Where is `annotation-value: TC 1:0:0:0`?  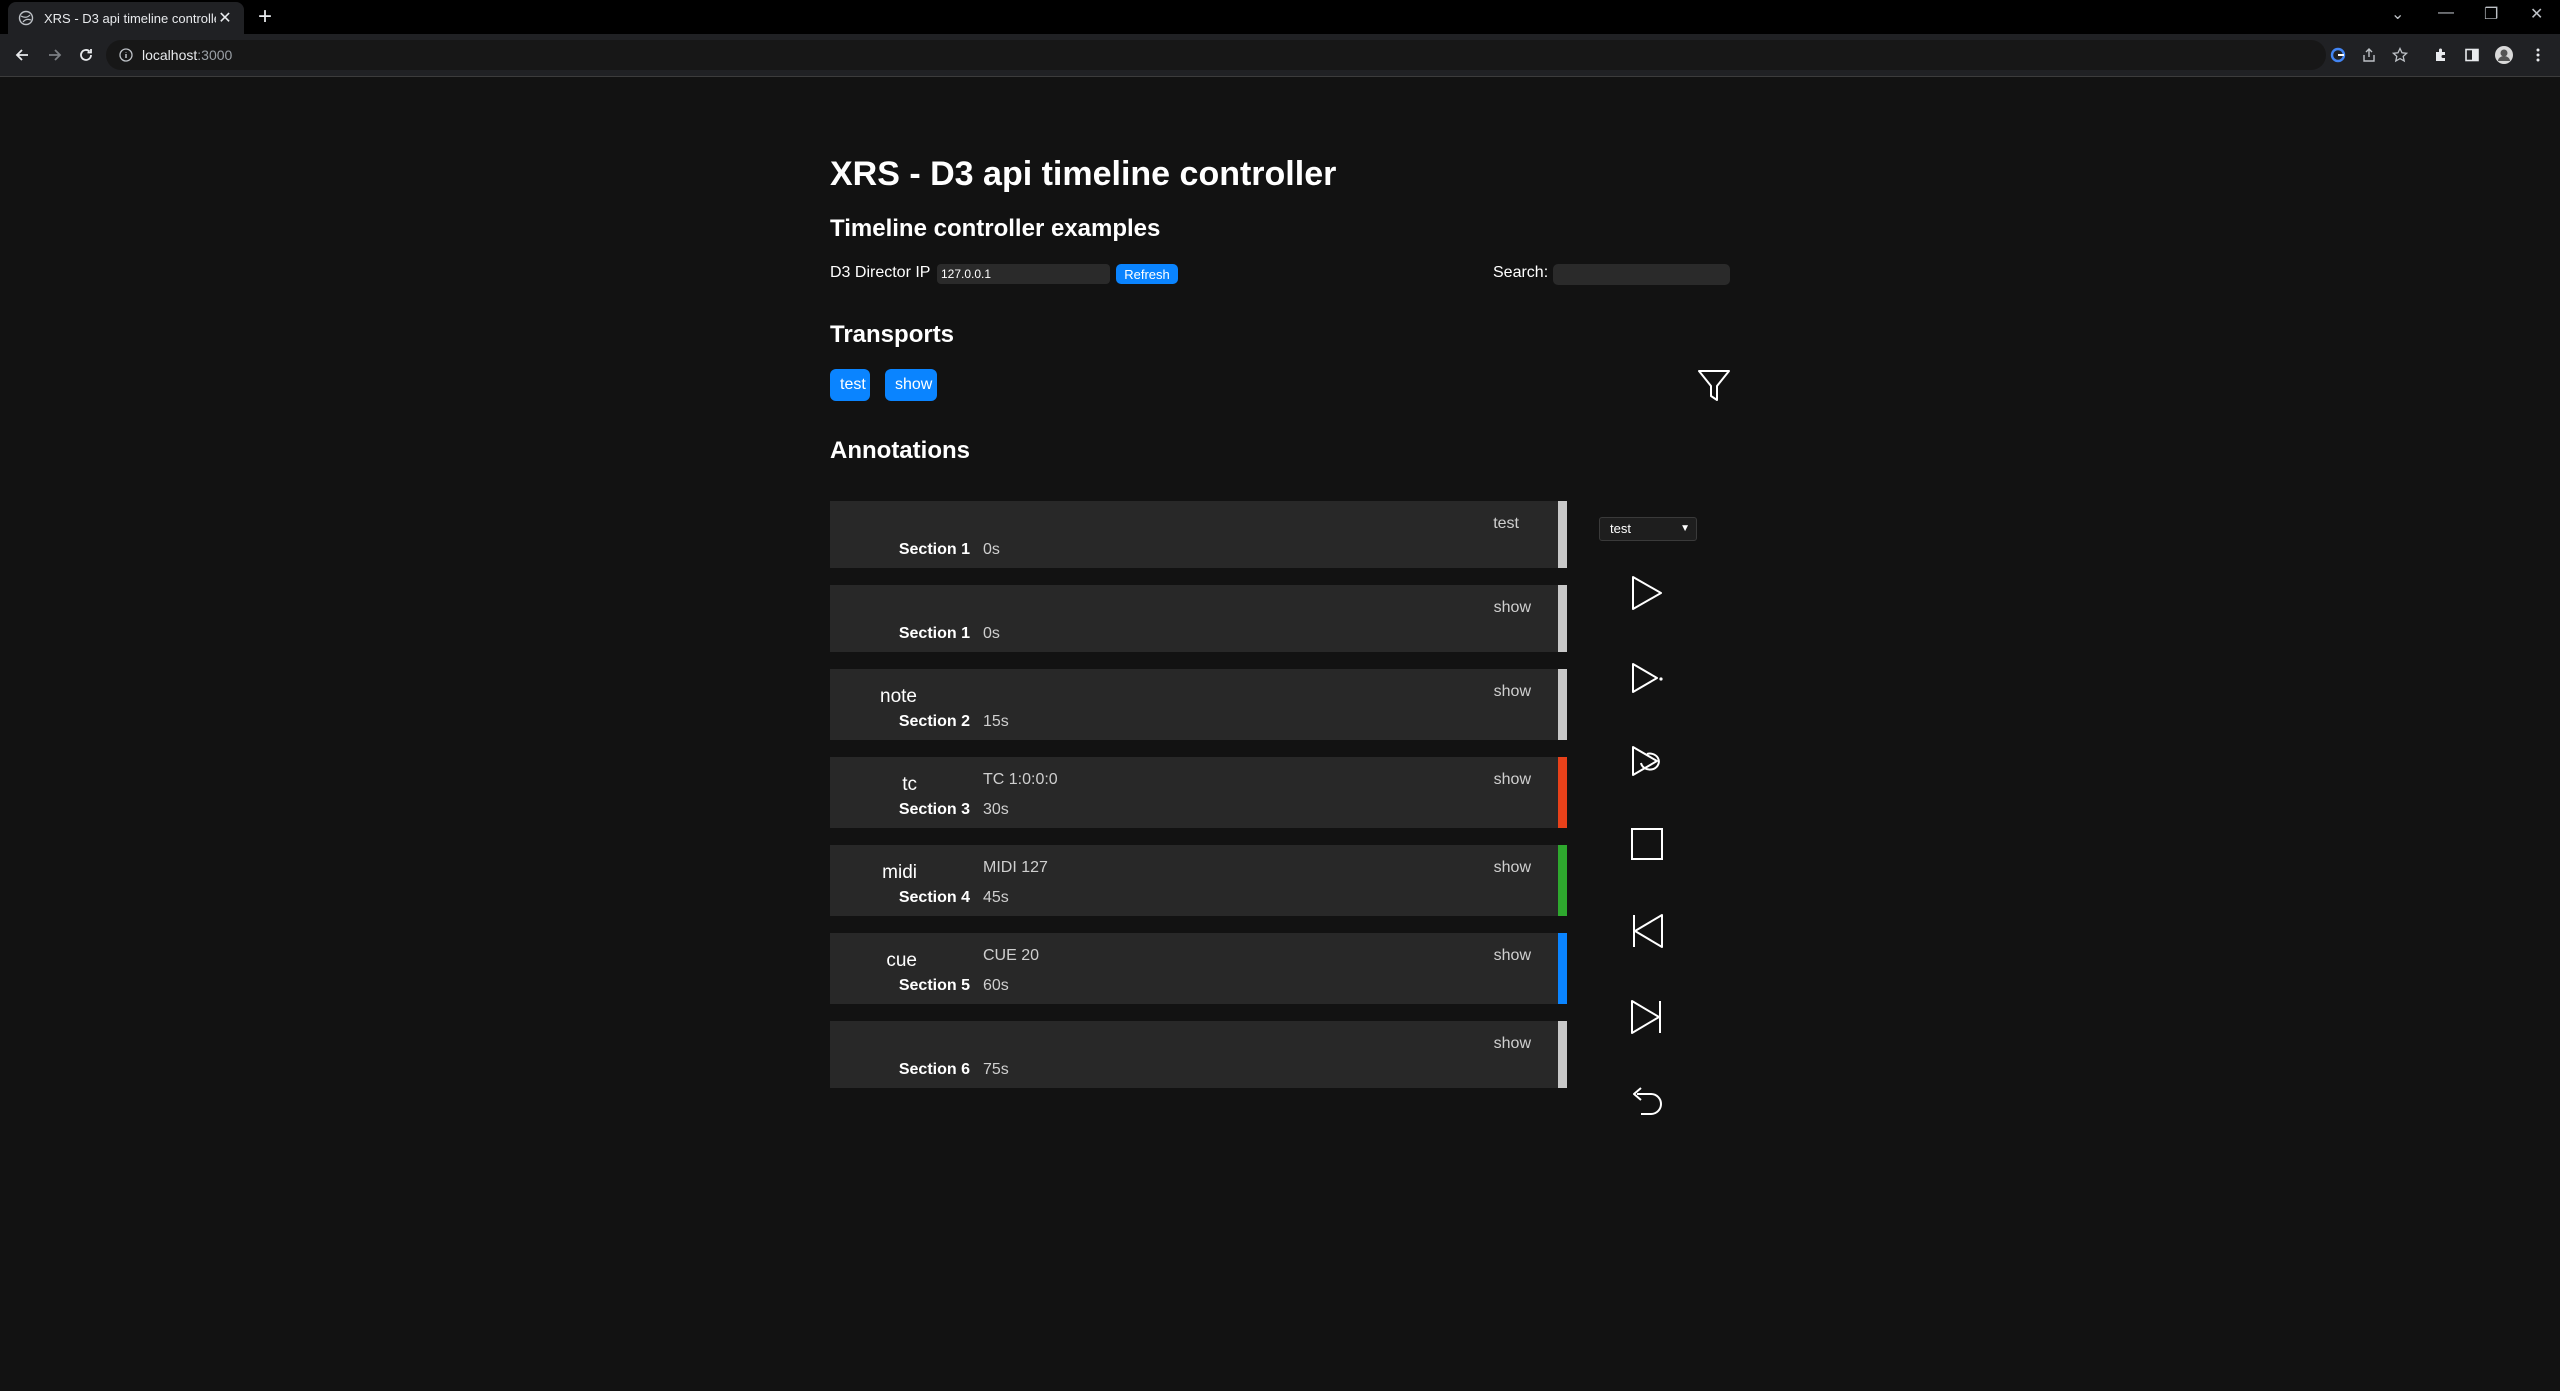
annotation-value: TC 1:0:0:0 is located at coordinates (1020, 779).